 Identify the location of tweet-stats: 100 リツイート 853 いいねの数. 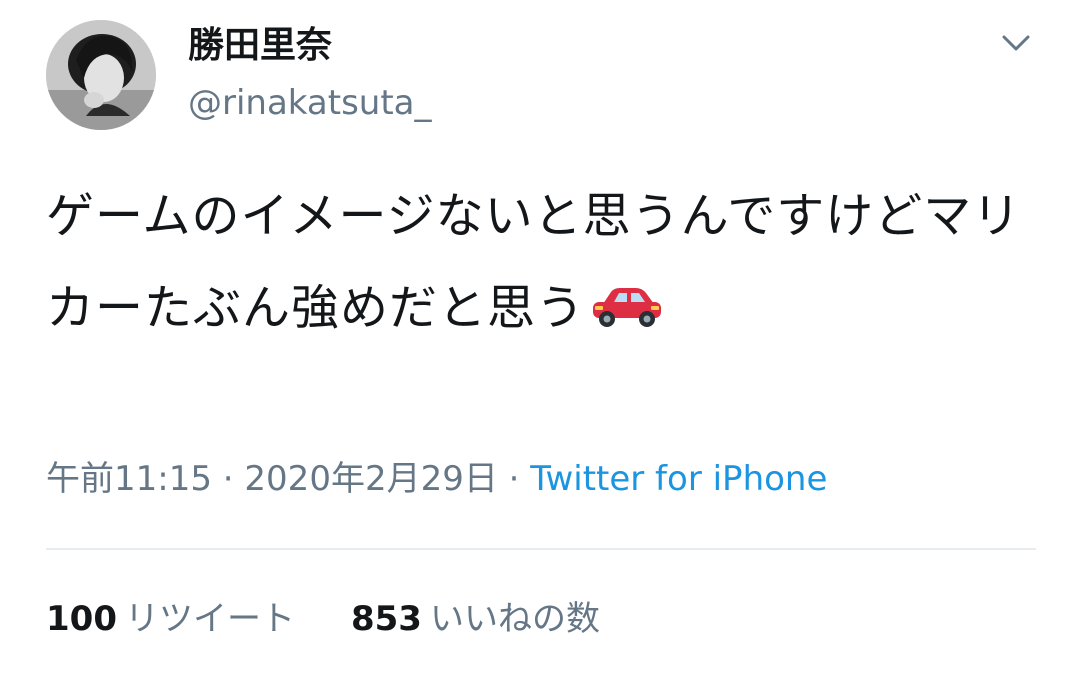
(323, 619).